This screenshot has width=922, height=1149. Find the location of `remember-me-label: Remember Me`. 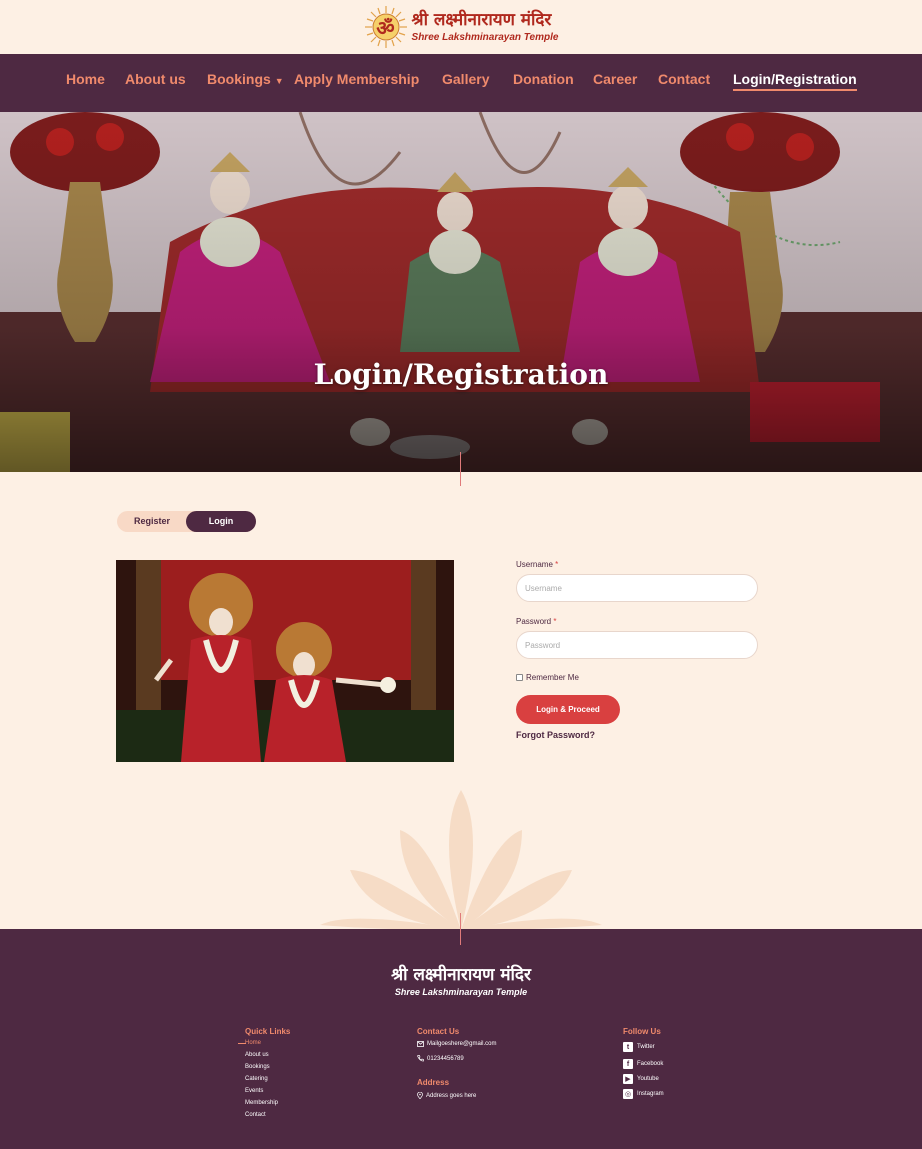

remember-me-label: Remember Me is located at coordinates (552, 677).